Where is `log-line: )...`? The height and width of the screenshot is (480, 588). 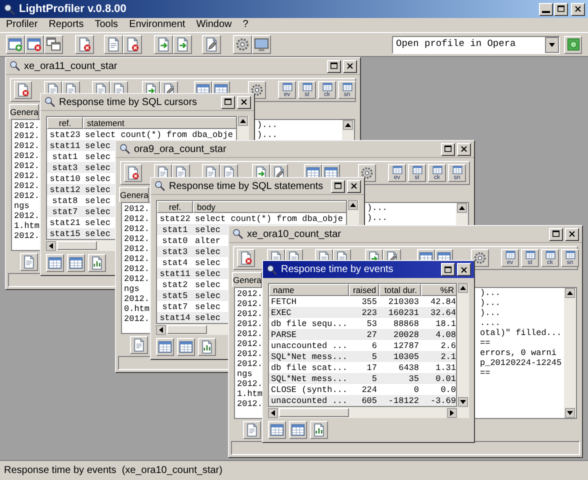 log-line: )... is located at coordinates (490, 293).